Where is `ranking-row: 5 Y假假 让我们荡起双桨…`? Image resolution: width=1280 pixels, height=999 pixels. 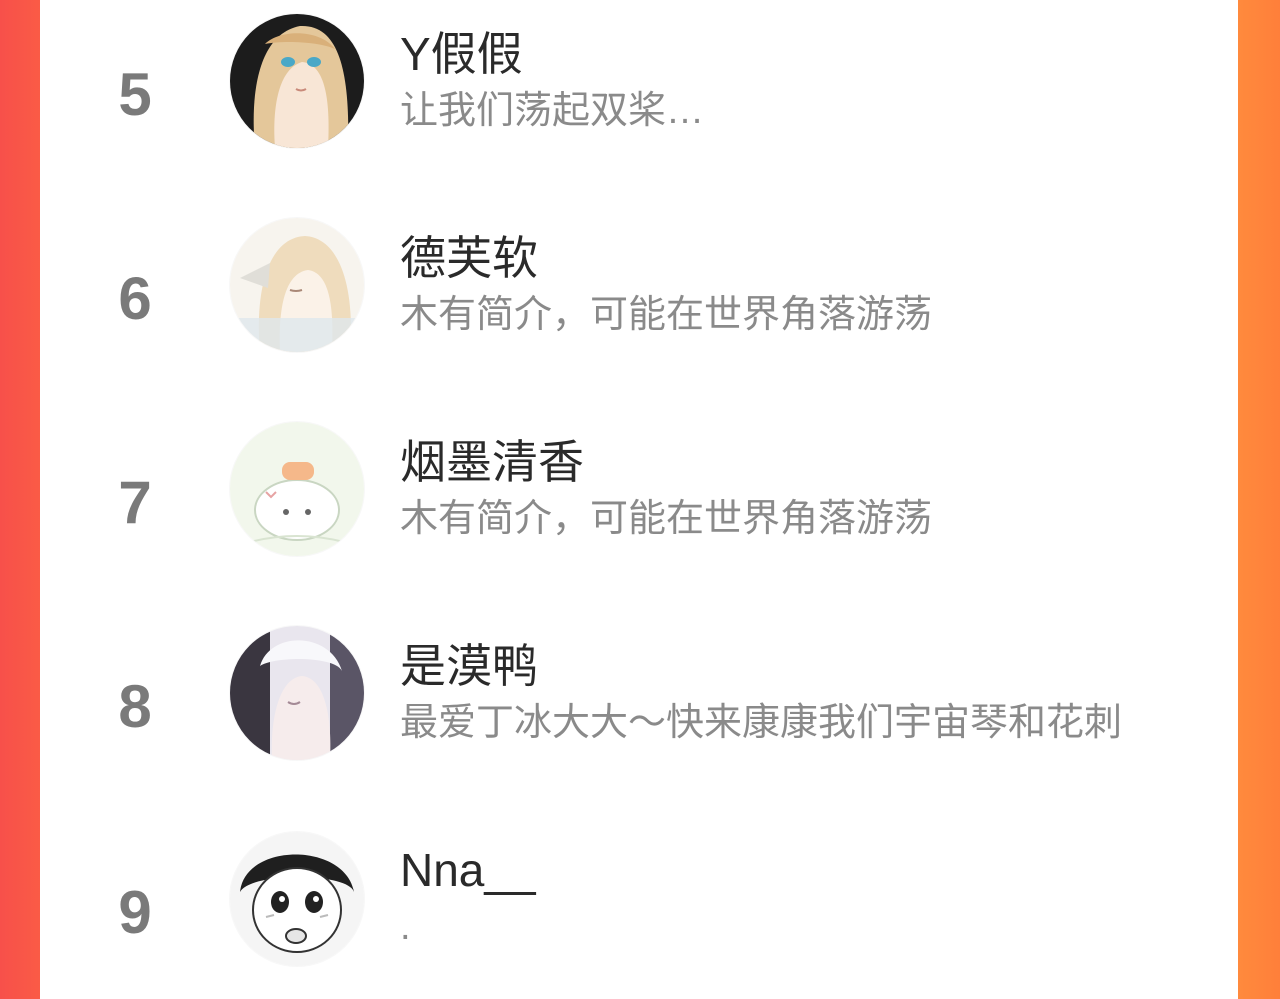 ranking-row: 5 Y假假 让我们荡起双桨… is located at coordinates (639, 83).